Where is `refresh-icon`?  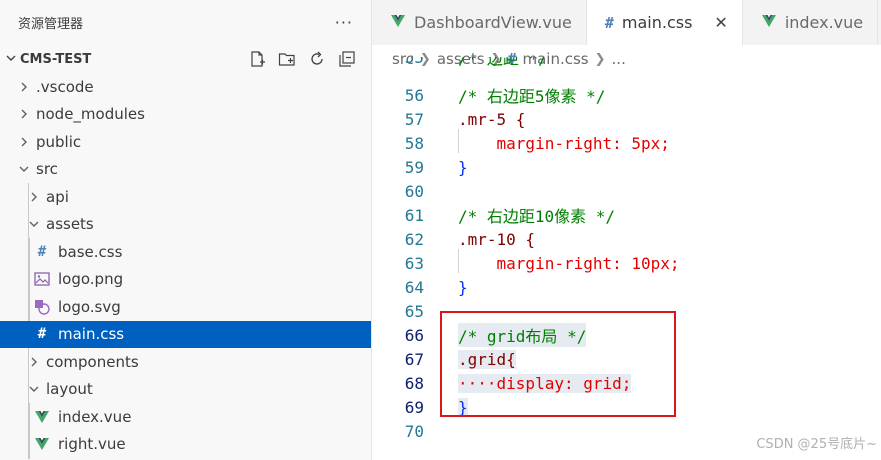
refresh-icon is located at coordinates (317, 59).